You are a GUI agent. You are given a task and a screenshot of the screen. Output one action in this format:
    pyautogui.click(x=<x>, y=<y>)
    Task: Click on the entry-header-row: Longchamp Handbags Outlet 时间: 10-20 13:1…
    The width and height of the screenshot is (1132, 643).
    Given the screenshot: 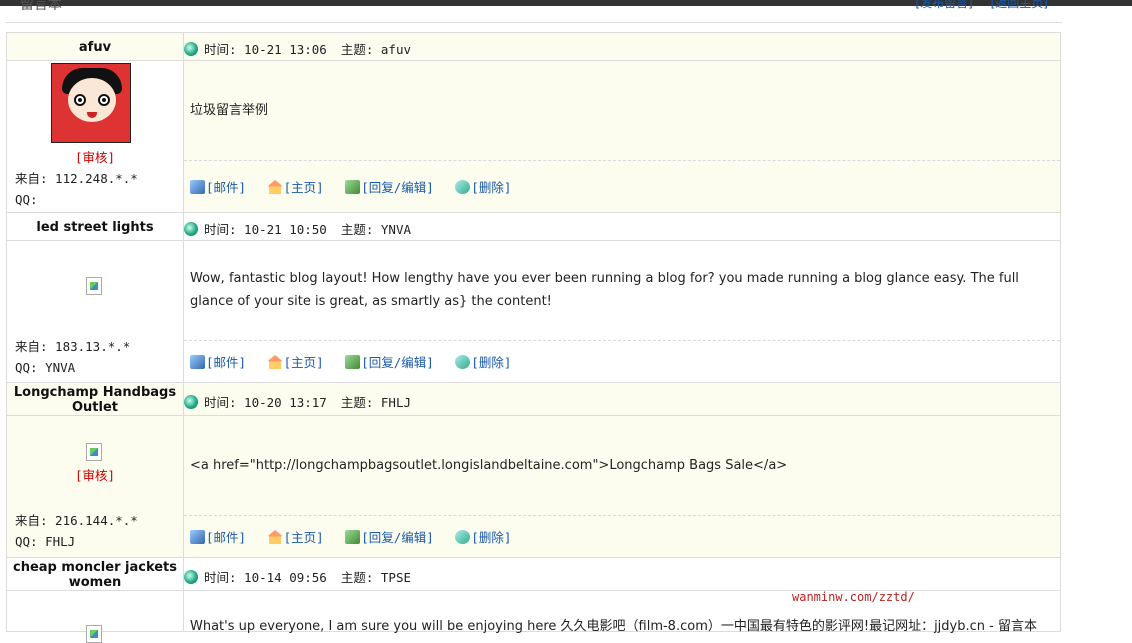 What is the action you would take?
    pyautogui.click(x=533, y=399)
    